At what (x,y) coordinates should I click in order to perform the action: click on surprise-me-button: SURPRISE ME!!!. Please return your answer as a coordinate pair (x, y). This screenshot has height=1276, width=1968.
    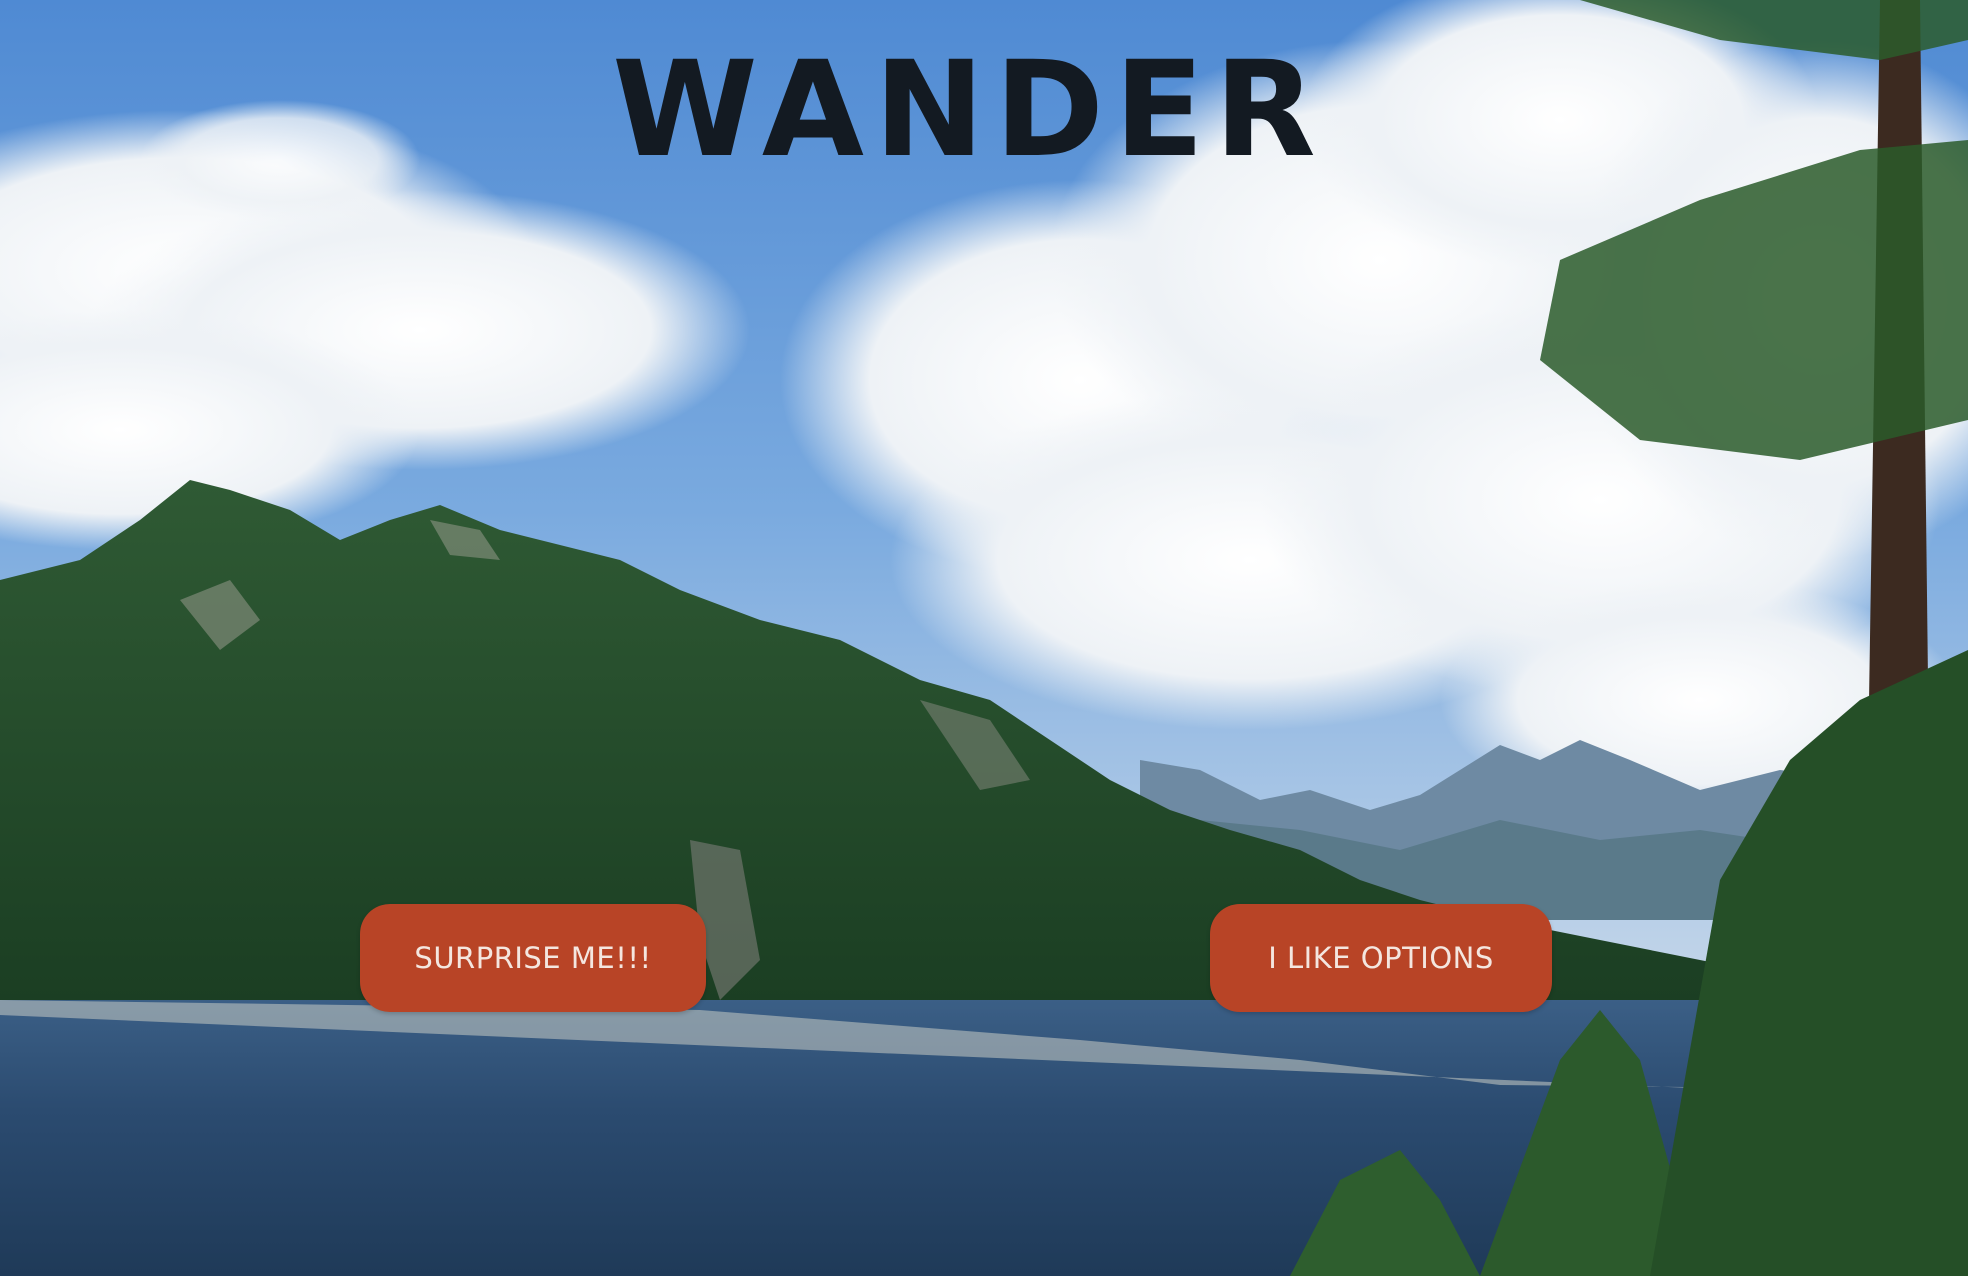
    Looking at the image, I should click on (533, 958).